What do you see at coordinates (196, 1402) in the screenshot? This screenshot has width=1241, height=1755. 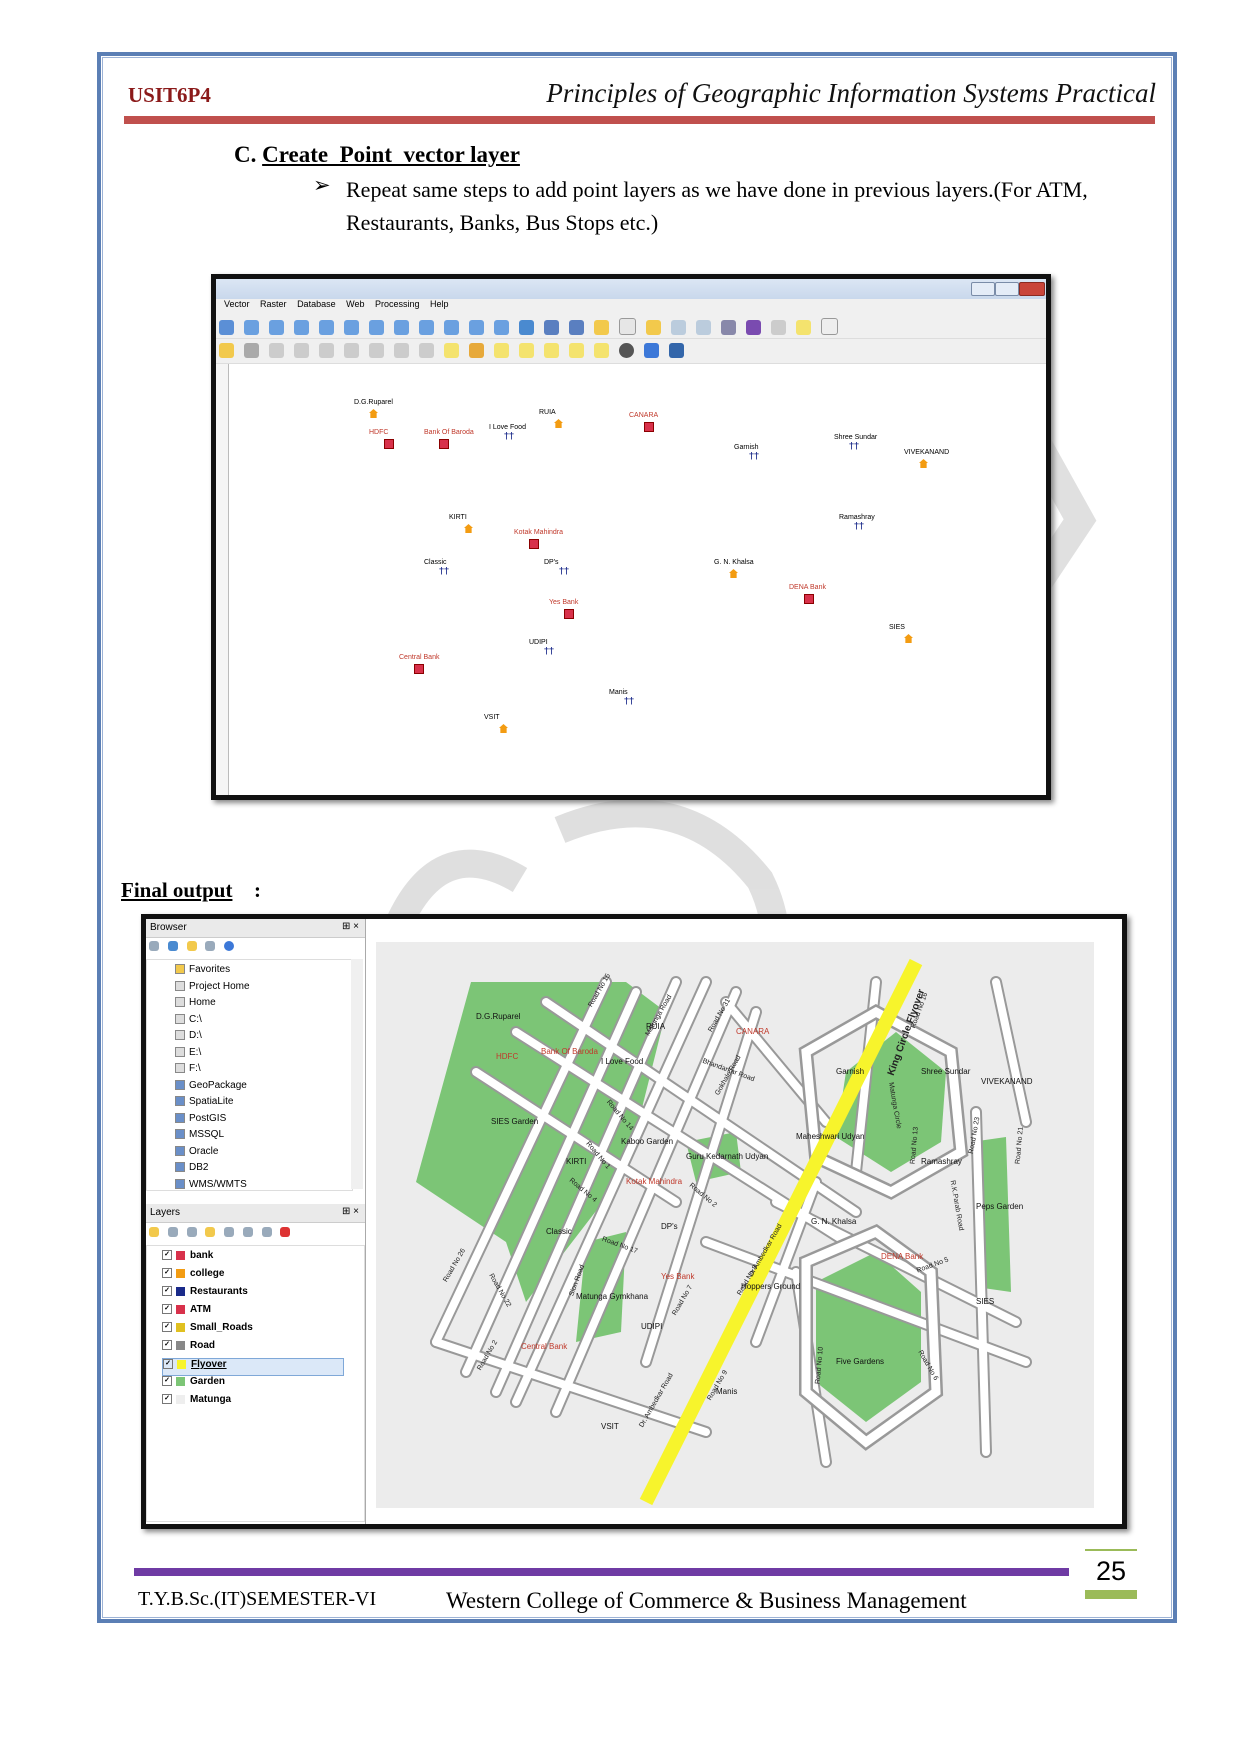 I see `layer-item: ✓ Matunga` at bounding box center [196, 1402].